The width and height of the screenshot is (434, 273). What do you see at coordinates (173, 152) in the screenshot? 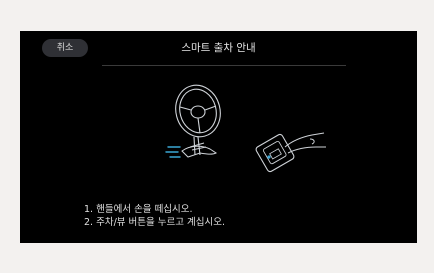
I see `motion-lines-icon` at bounding box center [173, 152].